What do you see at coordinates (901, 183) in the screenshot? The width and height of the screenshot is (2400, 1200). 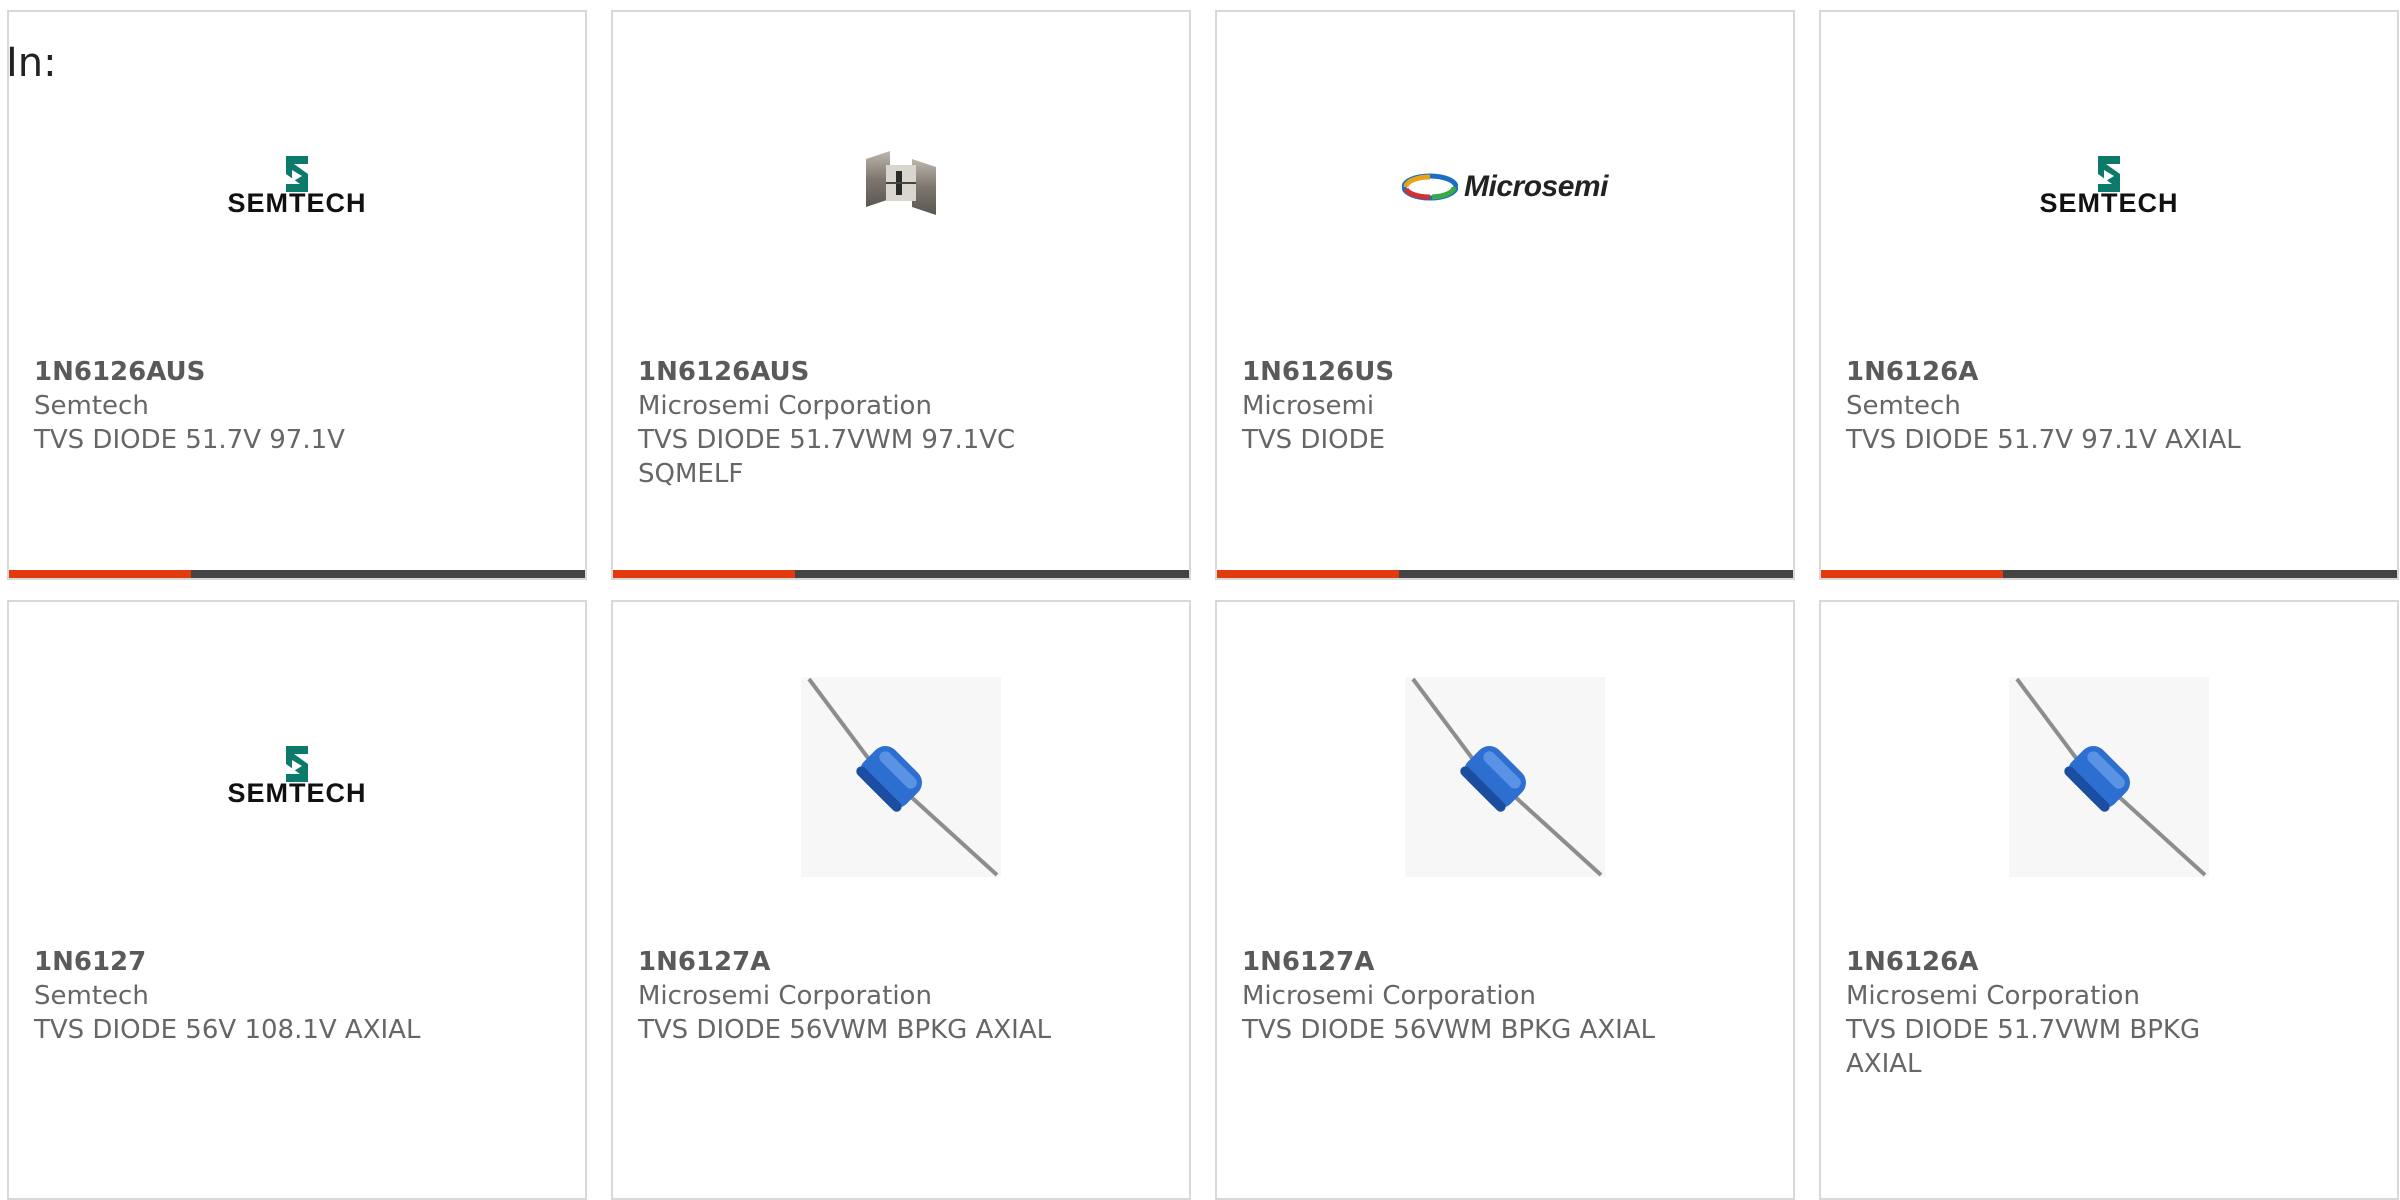 I see `sqmelf-package-photo` at bounding box center [901, 183].